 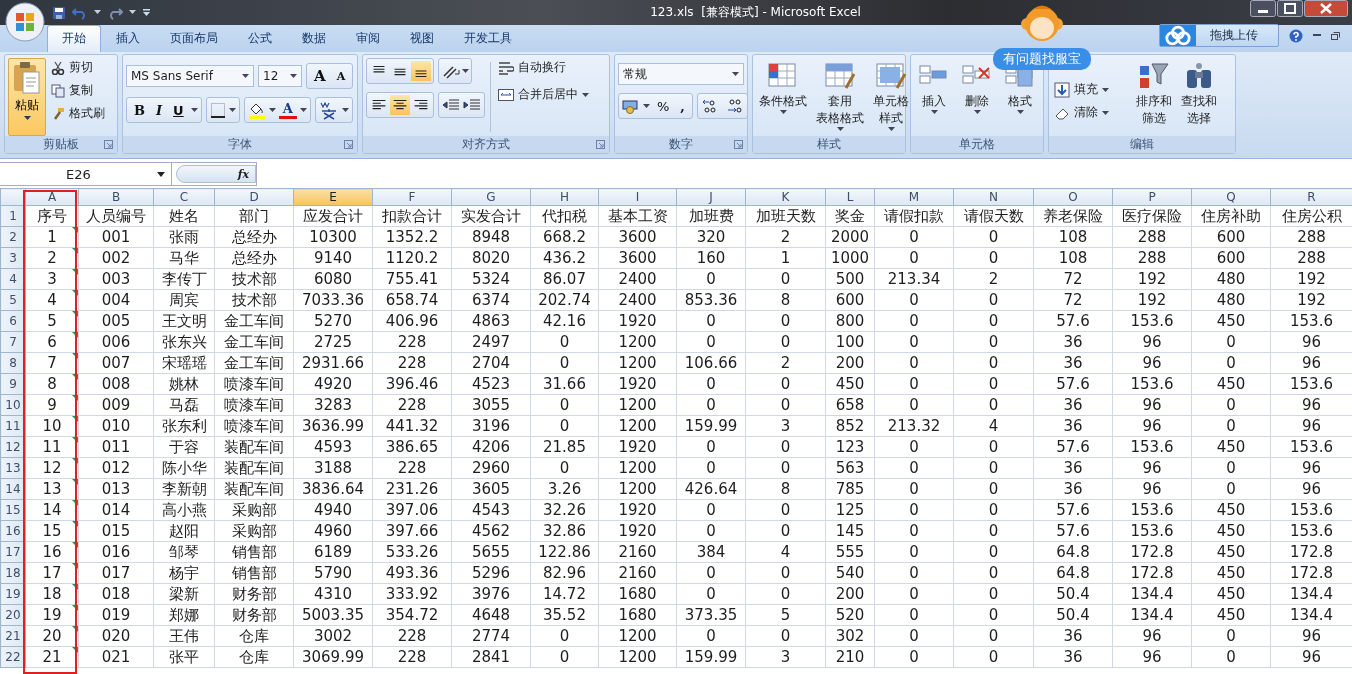 What do you see at coordinates (711, 552) in the screenshot?
I see `table-cell: 384` at bounding box center [711, 552].